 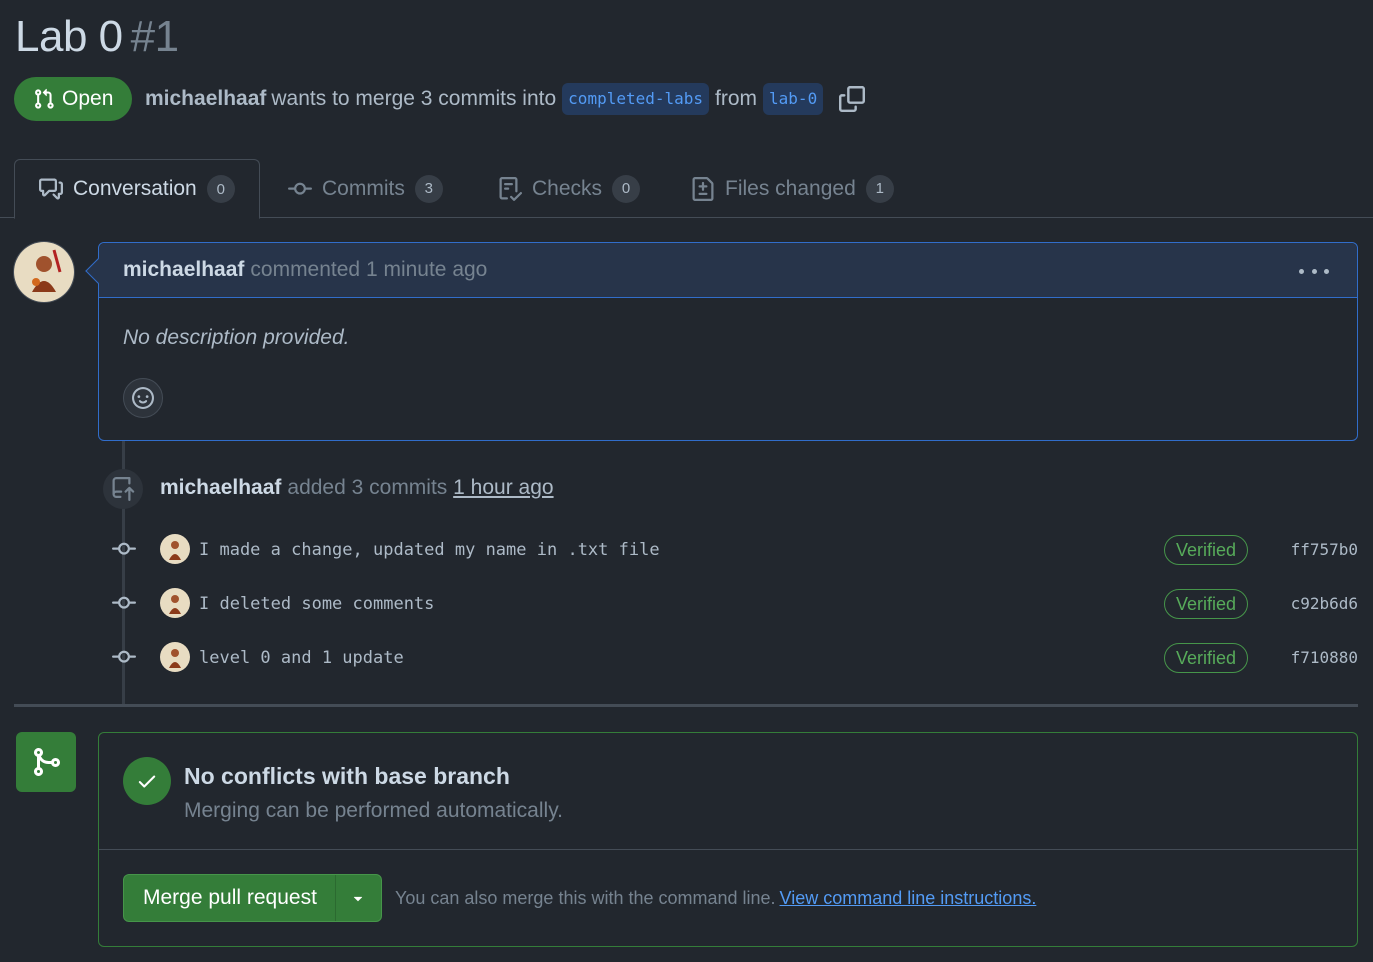 I want to click on pr-title-text: Lab 0, so click(x=69, y=36).